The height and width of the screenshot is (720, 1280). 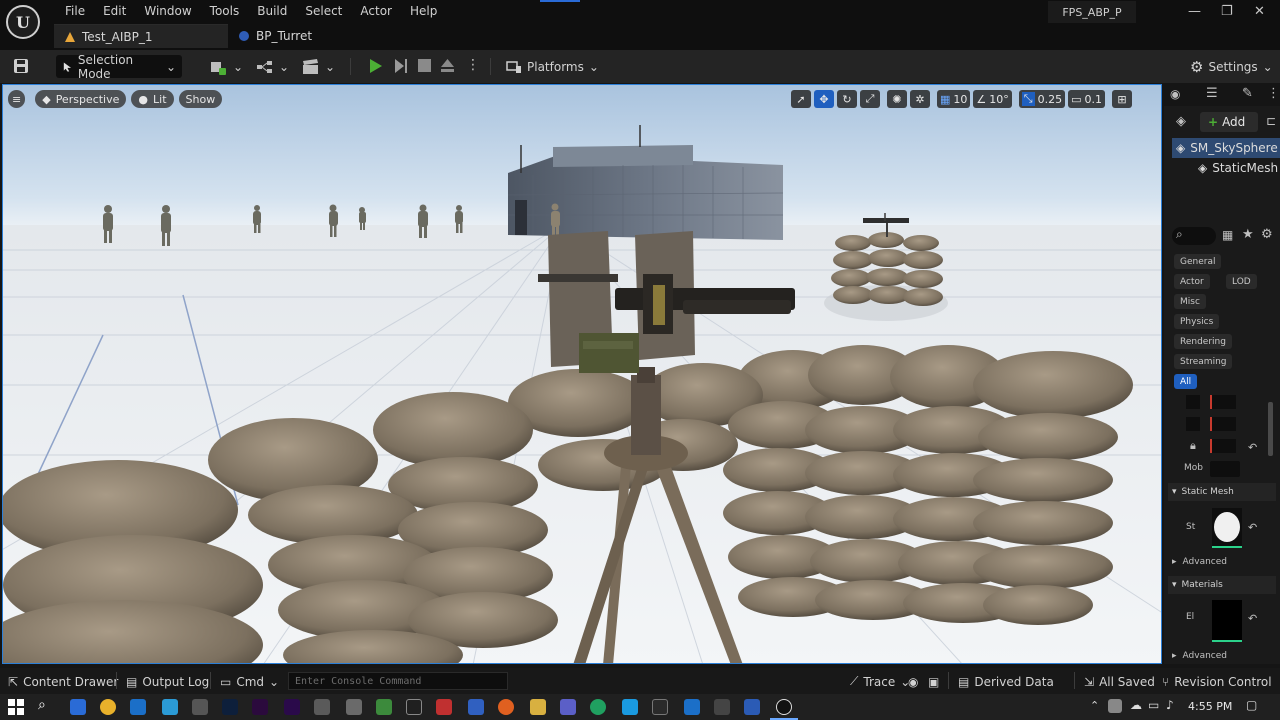 I want to click on blueprint-menu-button: ⌄, so click(x=272, y=66).